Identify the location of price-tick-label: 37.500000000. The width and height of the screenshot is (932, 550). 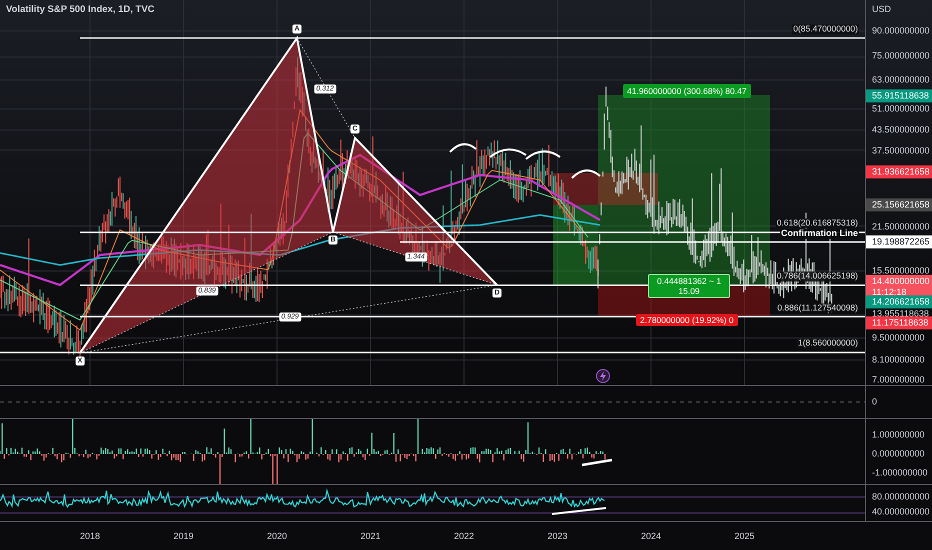
(901, 151).